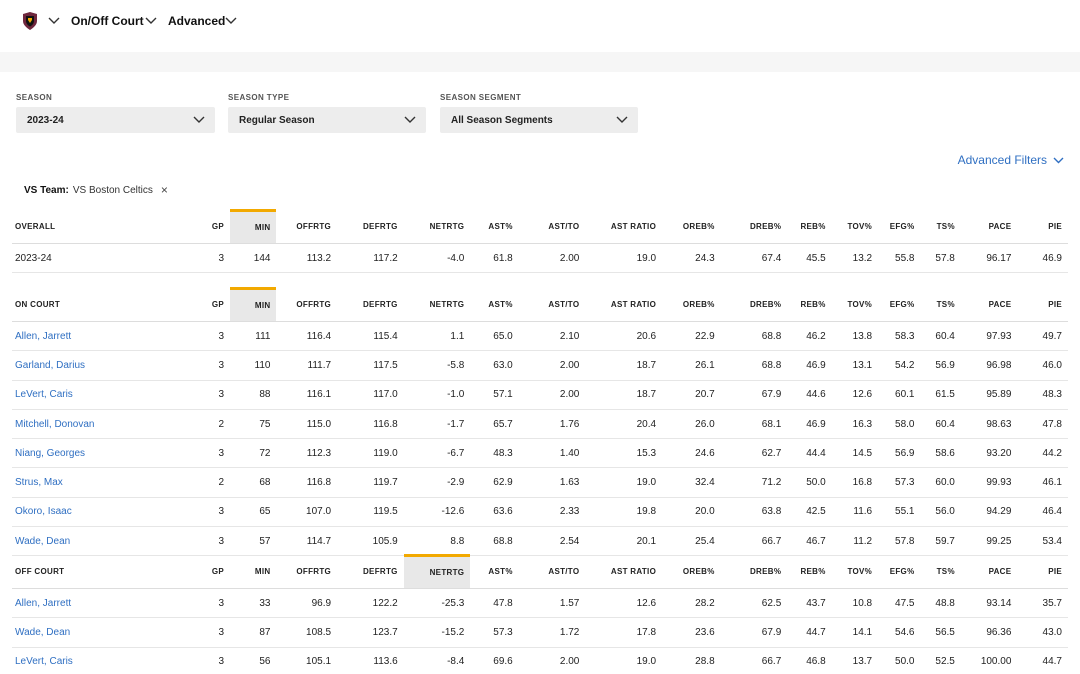 This screenshot has height=674, width=1080. Describe the element at coordinates (855, 453) in the screenshot. I see `stat-cell-tov-: 14.5` at that location.